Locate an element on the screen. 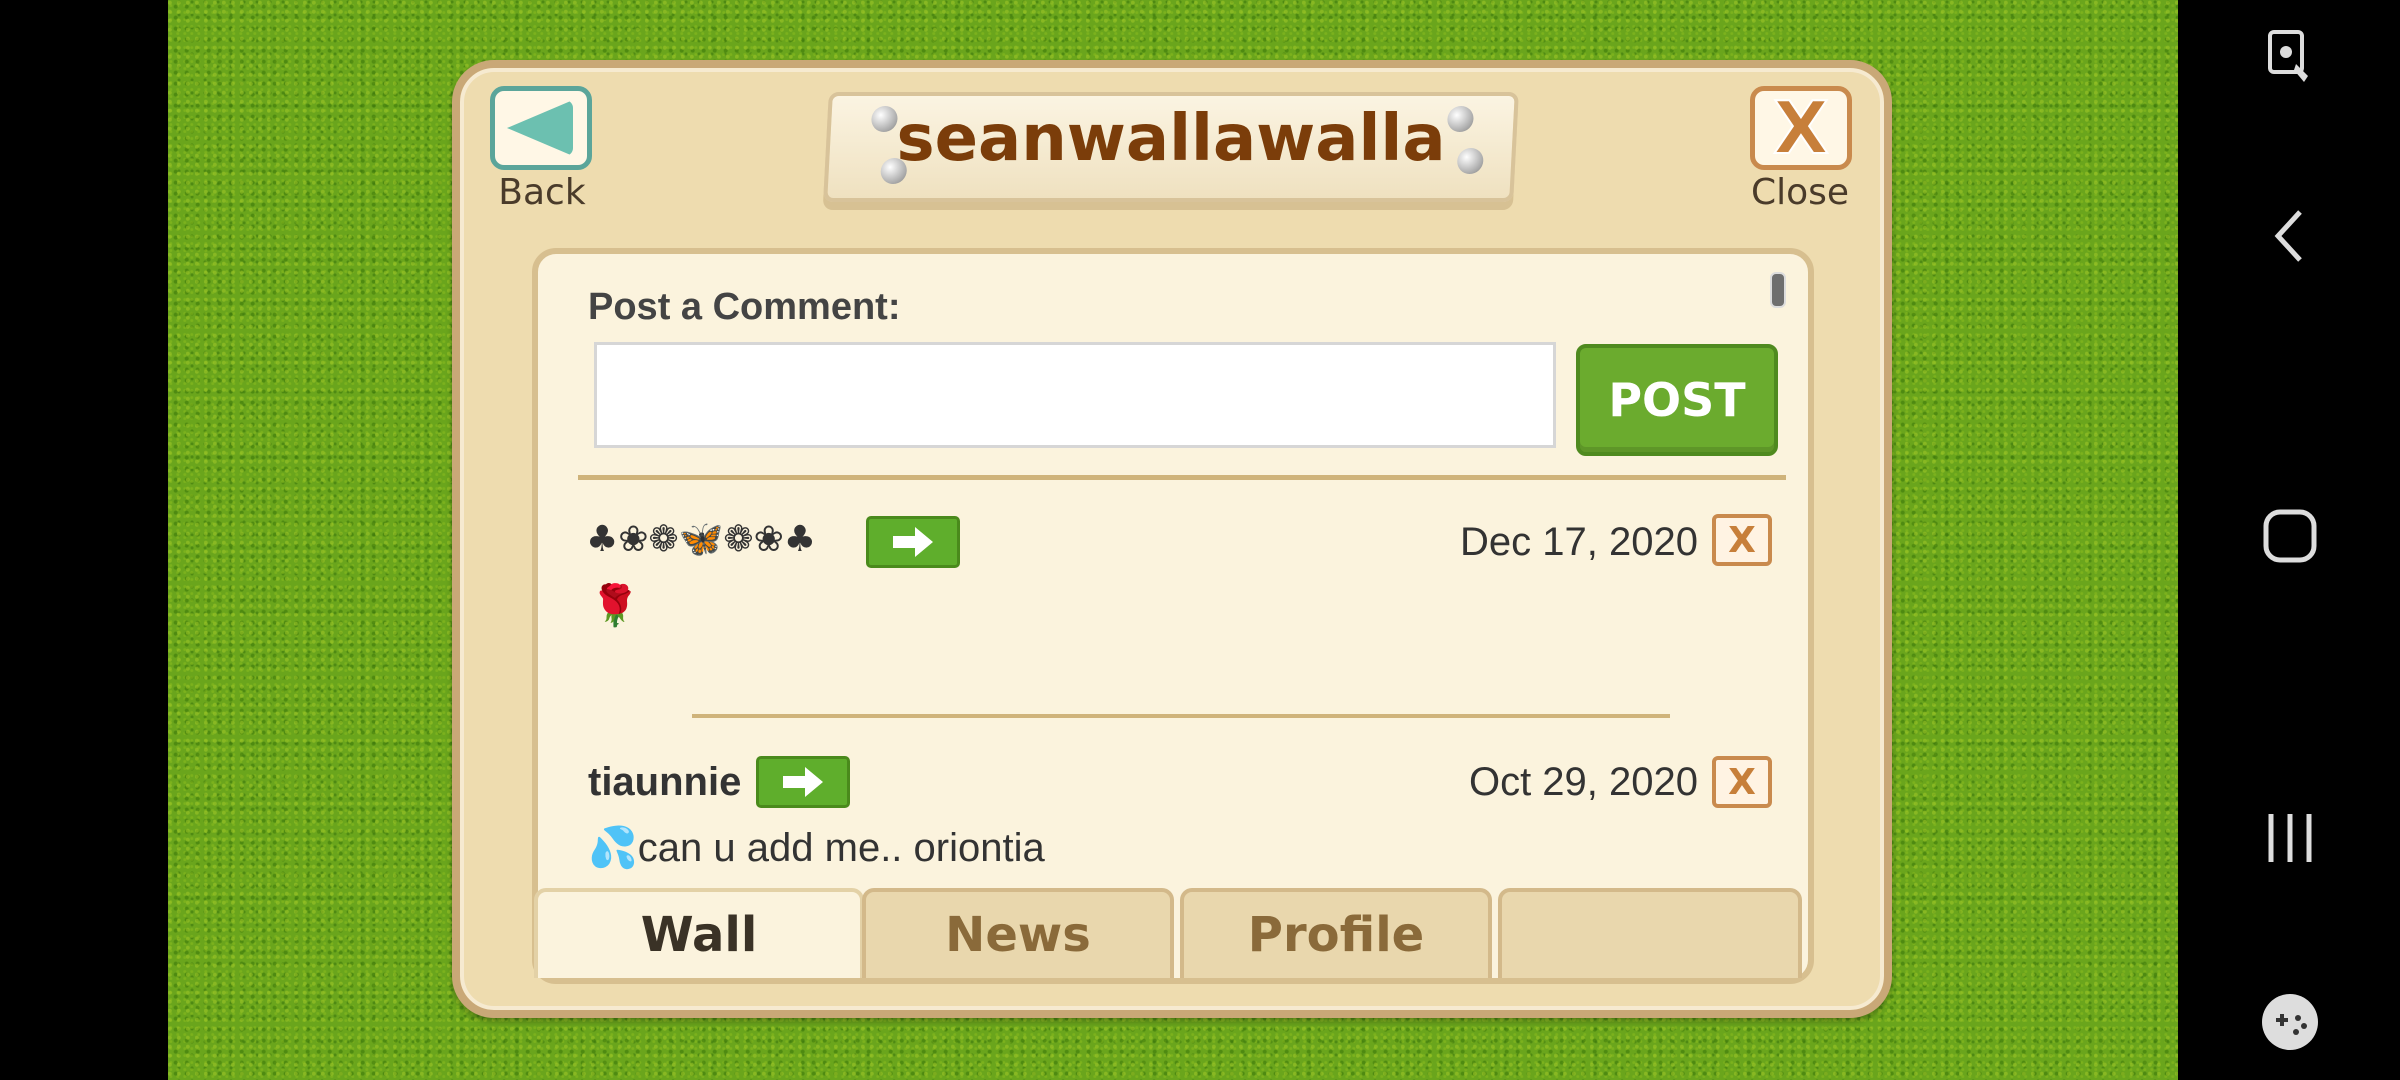  close-button: X is located at coordinates (1801, 128).